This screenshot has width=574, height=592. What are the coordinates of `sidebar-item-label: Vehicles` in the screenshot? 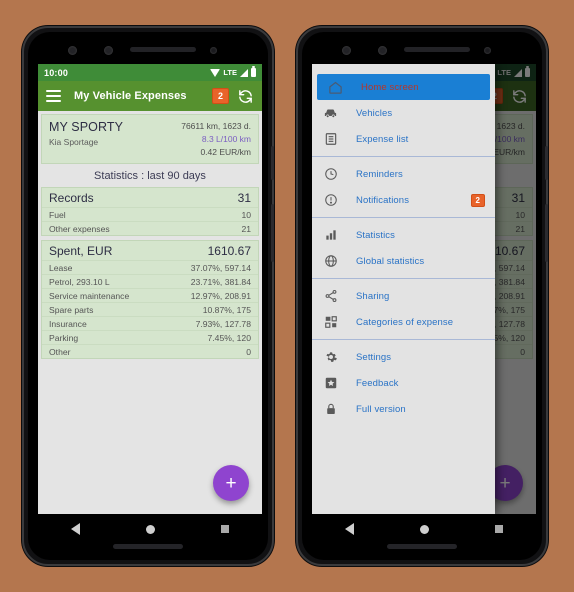 It's located at (374, 113).